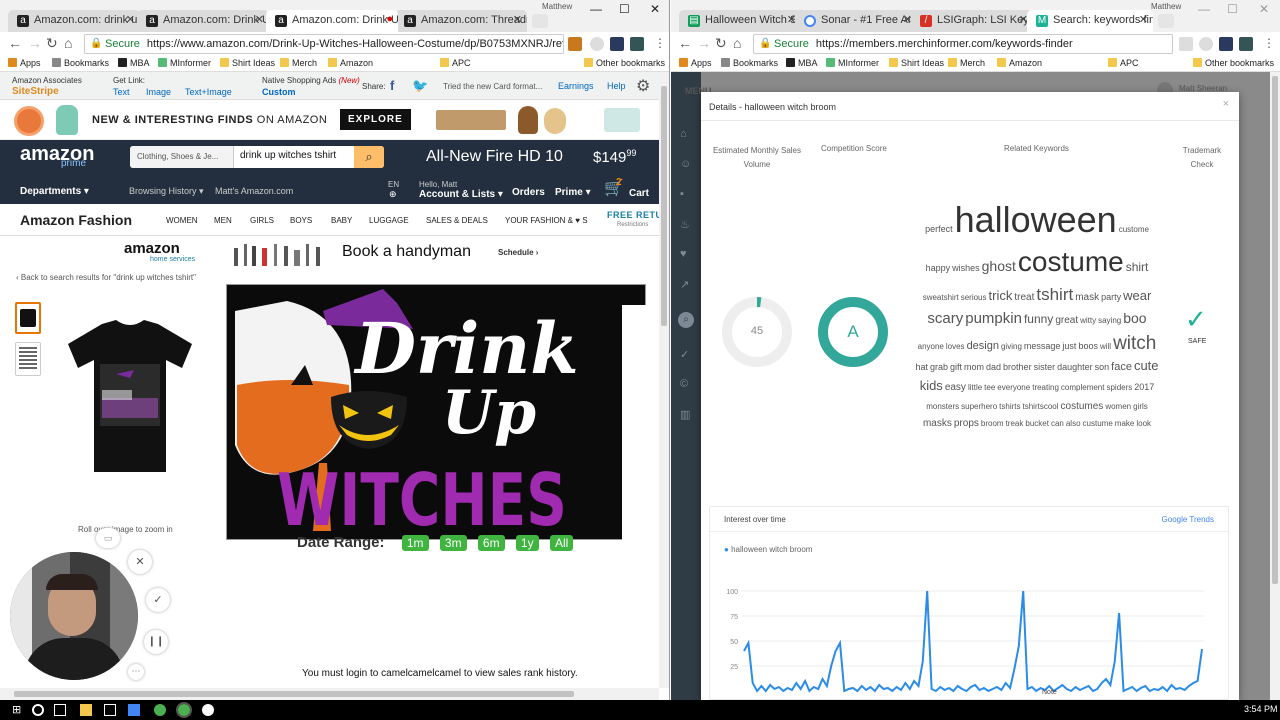 This screenshot has width=1280, height=720. Describe the element at coordinates (1118, 407) in the screenshot. I see `keyword-women: women` at that location.